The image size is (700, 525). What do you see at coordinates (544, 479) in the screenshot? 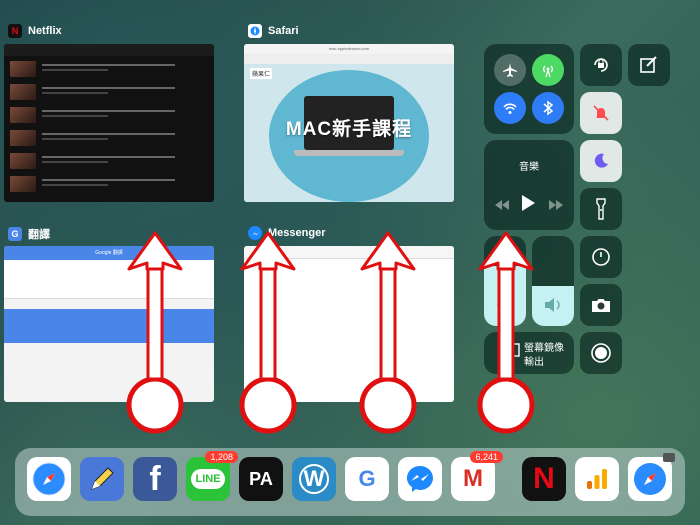
I see `netflix-icon: N` at bounding box center [544, 479].